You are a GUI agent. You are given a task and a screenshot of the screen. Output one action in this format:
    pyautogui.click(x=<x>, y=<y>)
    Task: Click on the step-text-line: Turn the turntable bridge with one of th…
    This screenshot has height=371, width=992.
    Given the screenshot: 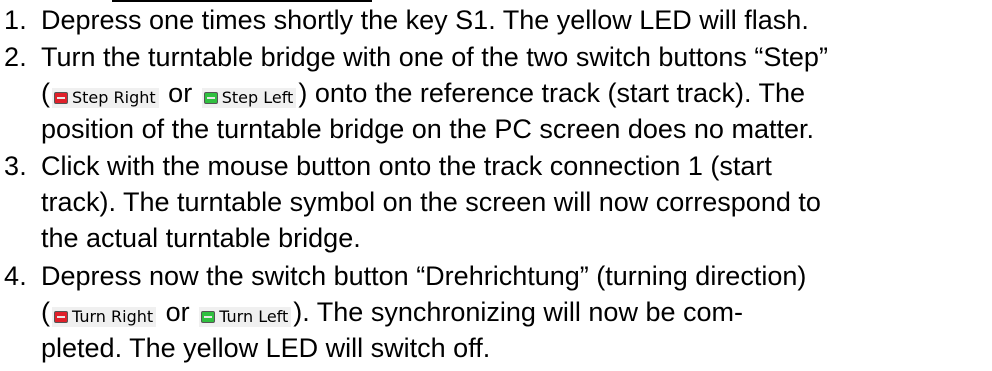 What is the action you would take?
    pyautogui.click(x=434, y=57)
    